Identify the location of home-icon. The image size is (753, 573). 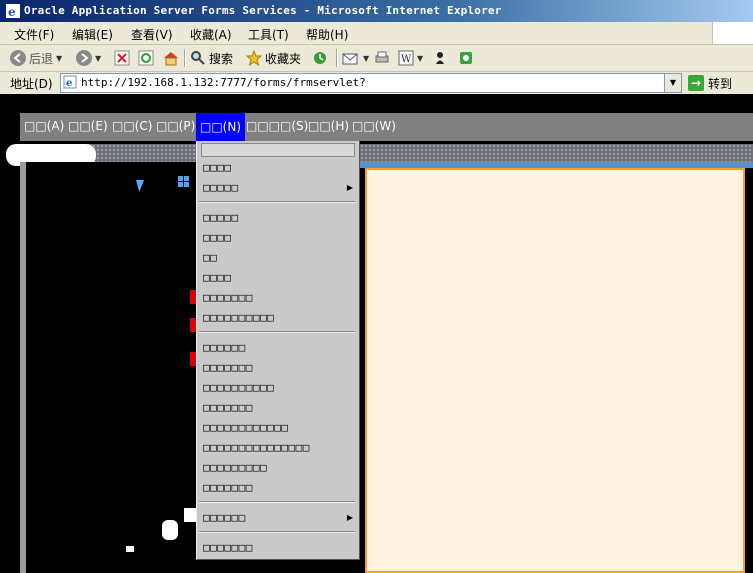
(171, 59).